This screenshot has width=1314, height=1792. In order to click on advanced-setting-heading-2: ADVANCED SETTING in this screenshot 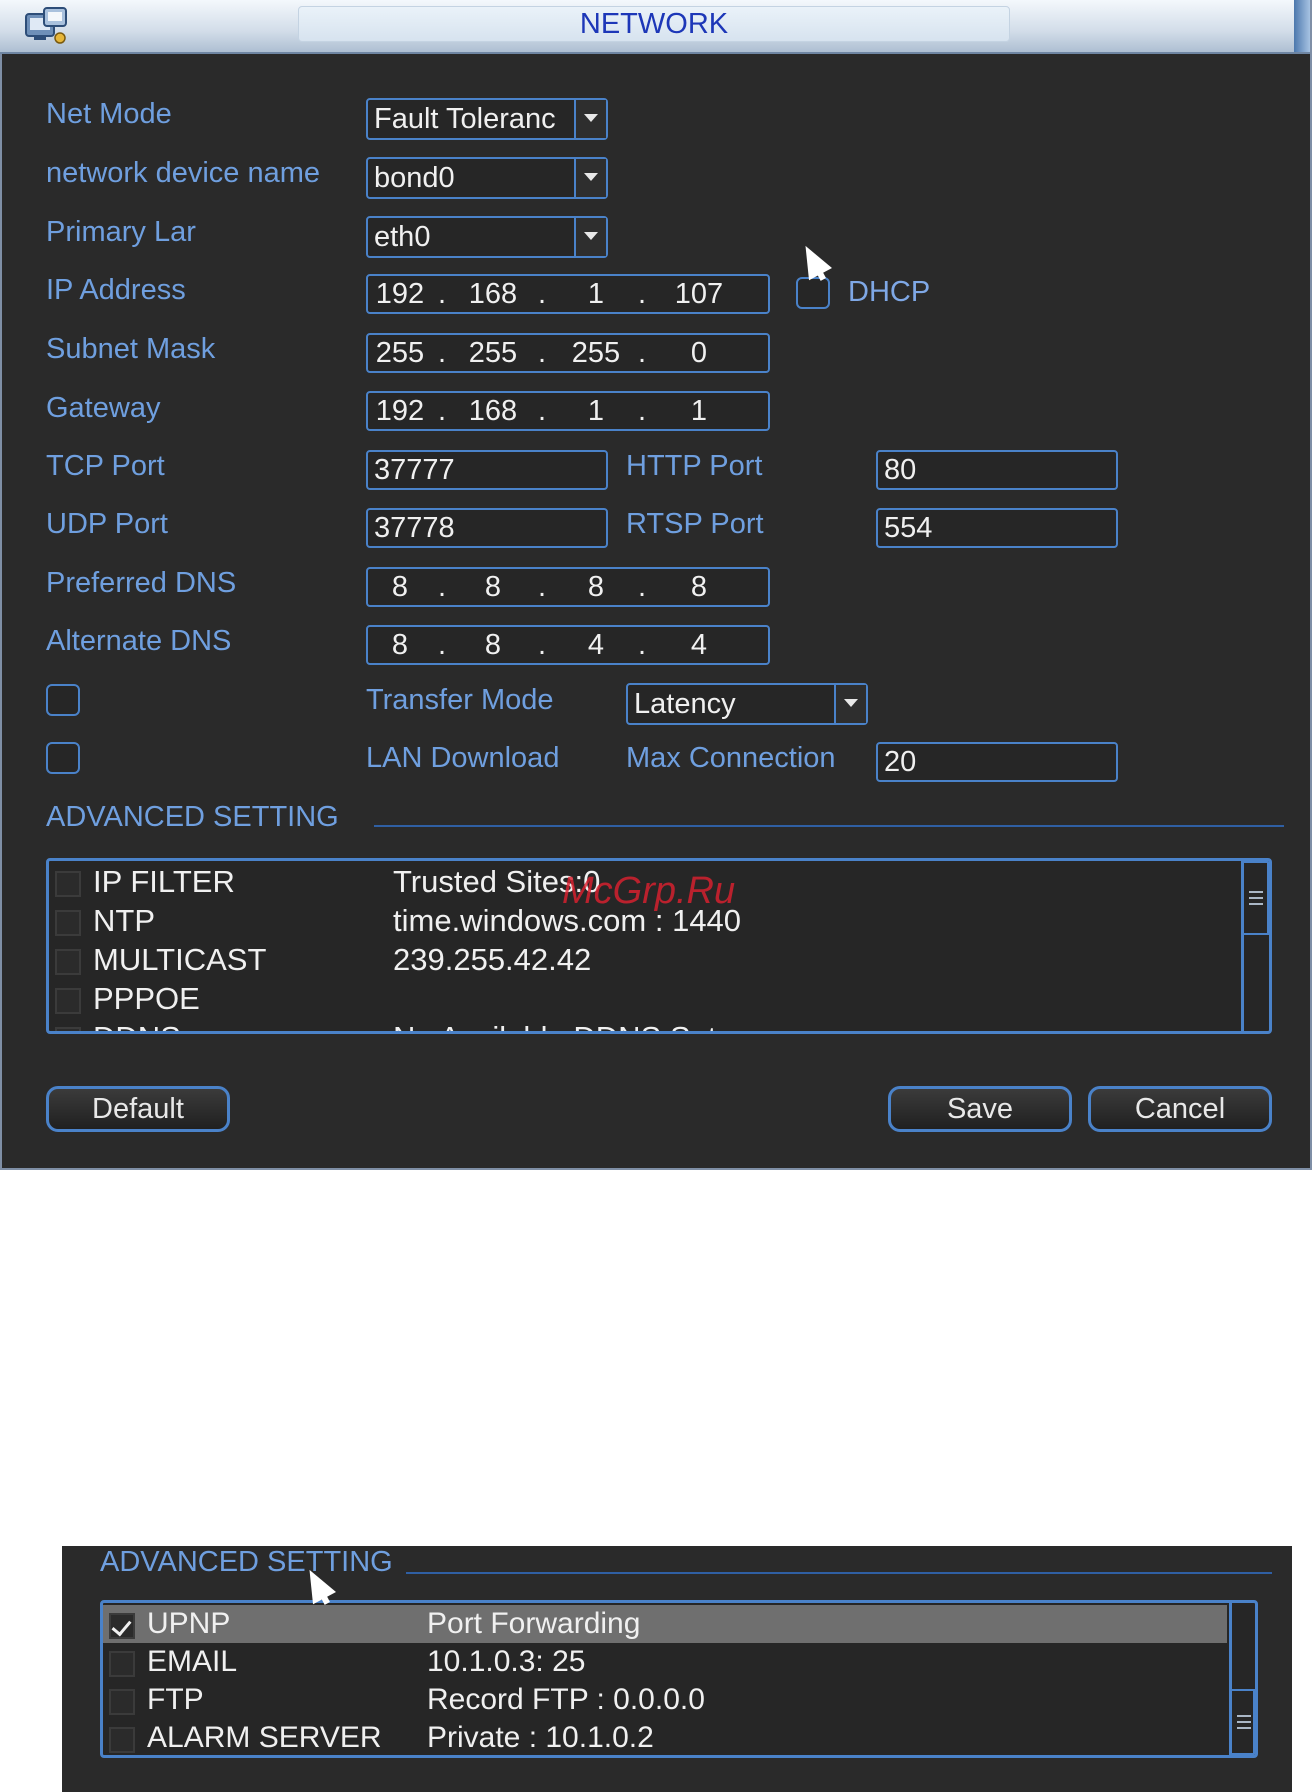, I will do `click(246, 1562)`.